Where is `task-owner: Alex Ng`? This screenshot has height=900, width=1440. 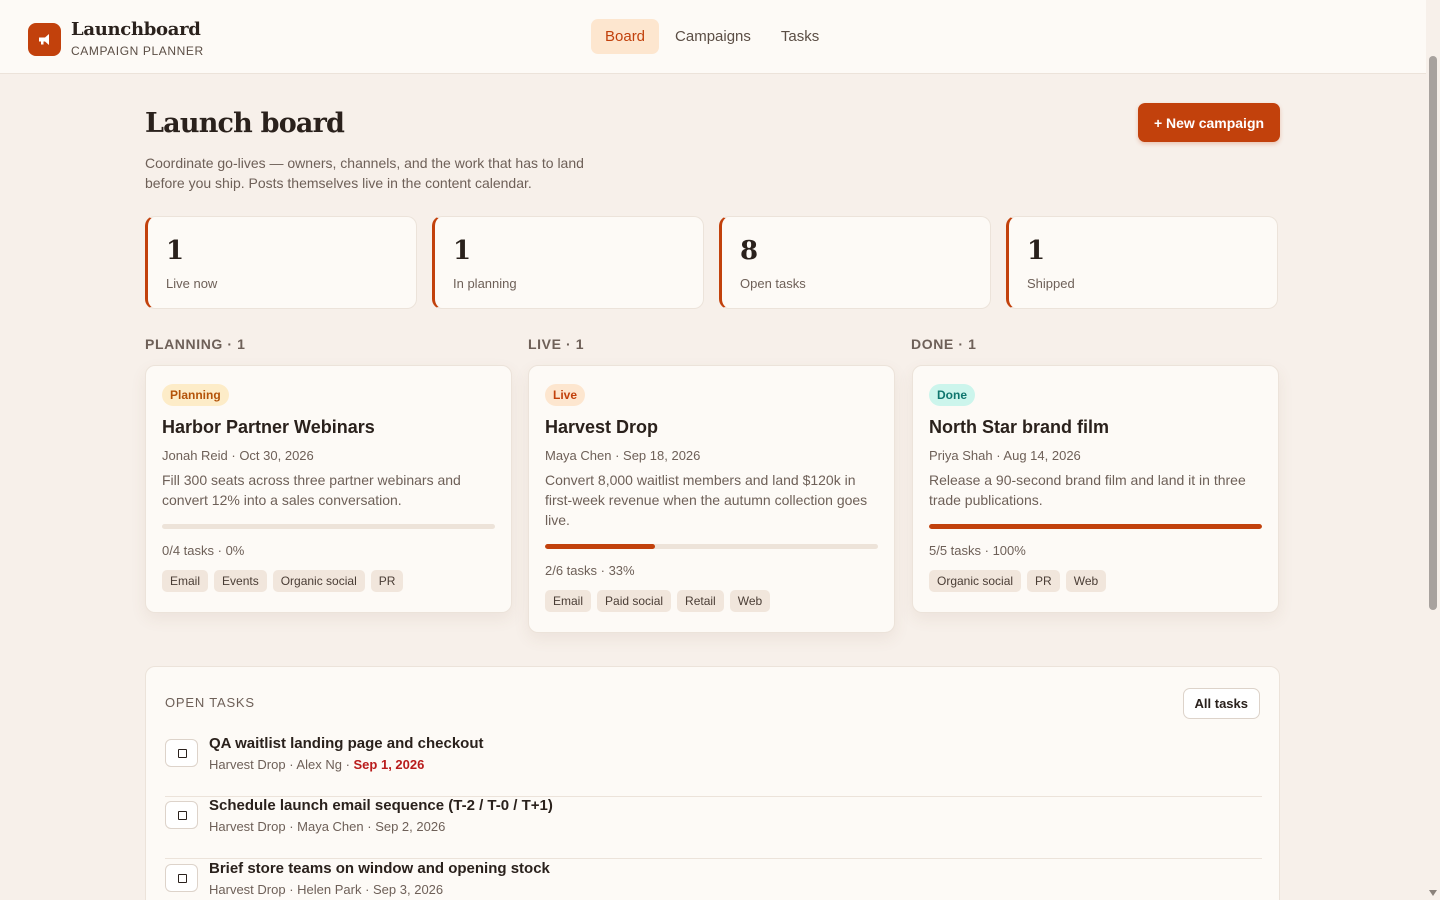 task-owner: Alex Ng is located at coordinates (319, 764).